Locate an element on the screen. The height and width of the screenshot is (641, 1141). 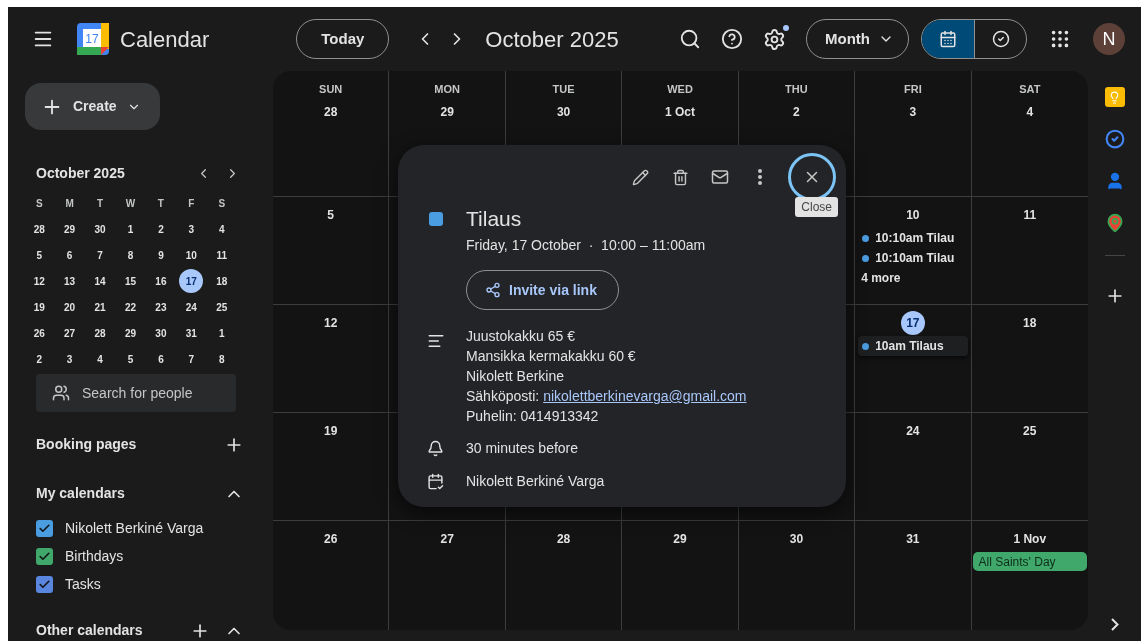
more-events-link: 4 more is located at coordinates (916, 278).